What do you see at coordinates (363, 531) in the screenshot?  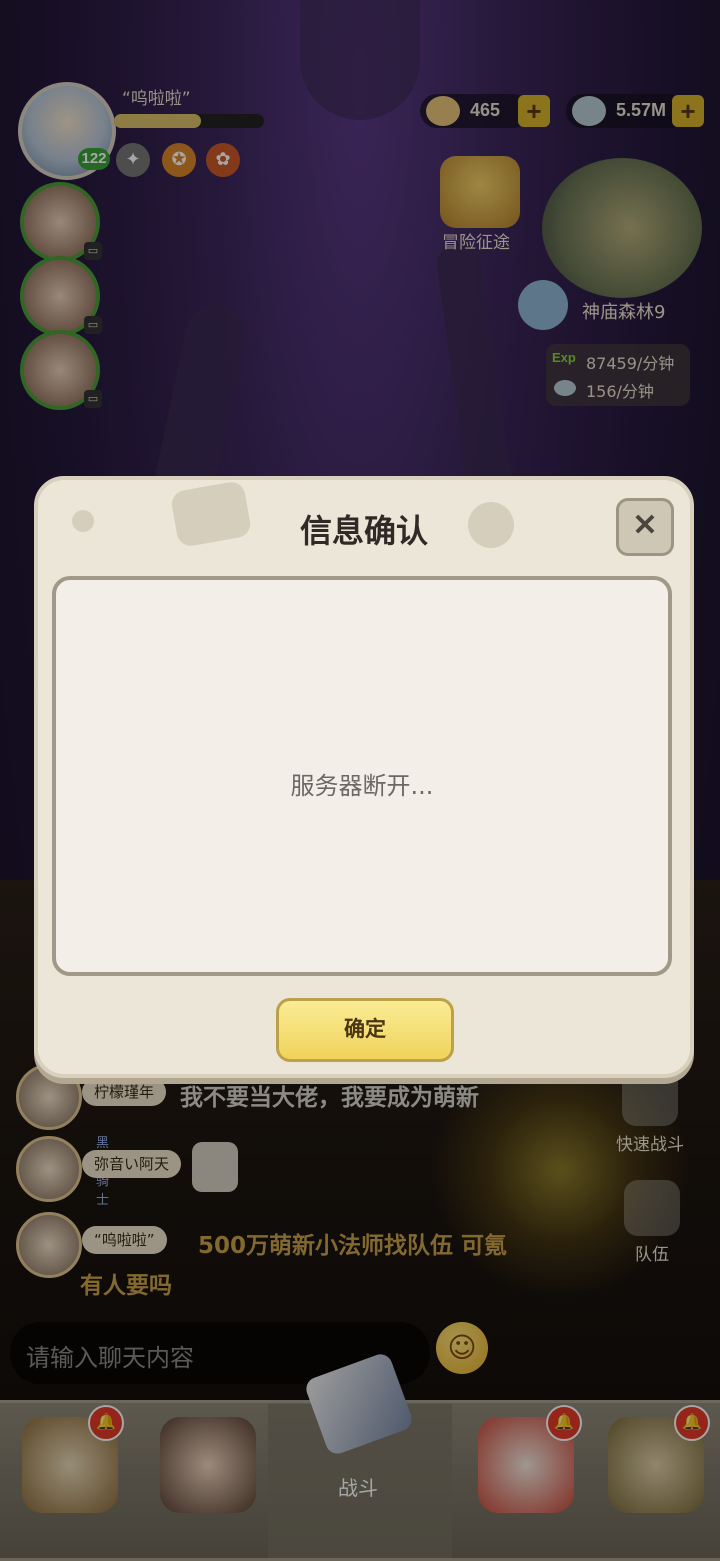 I see `dialog-title: 信息确认` at bounding box center [363, 531].